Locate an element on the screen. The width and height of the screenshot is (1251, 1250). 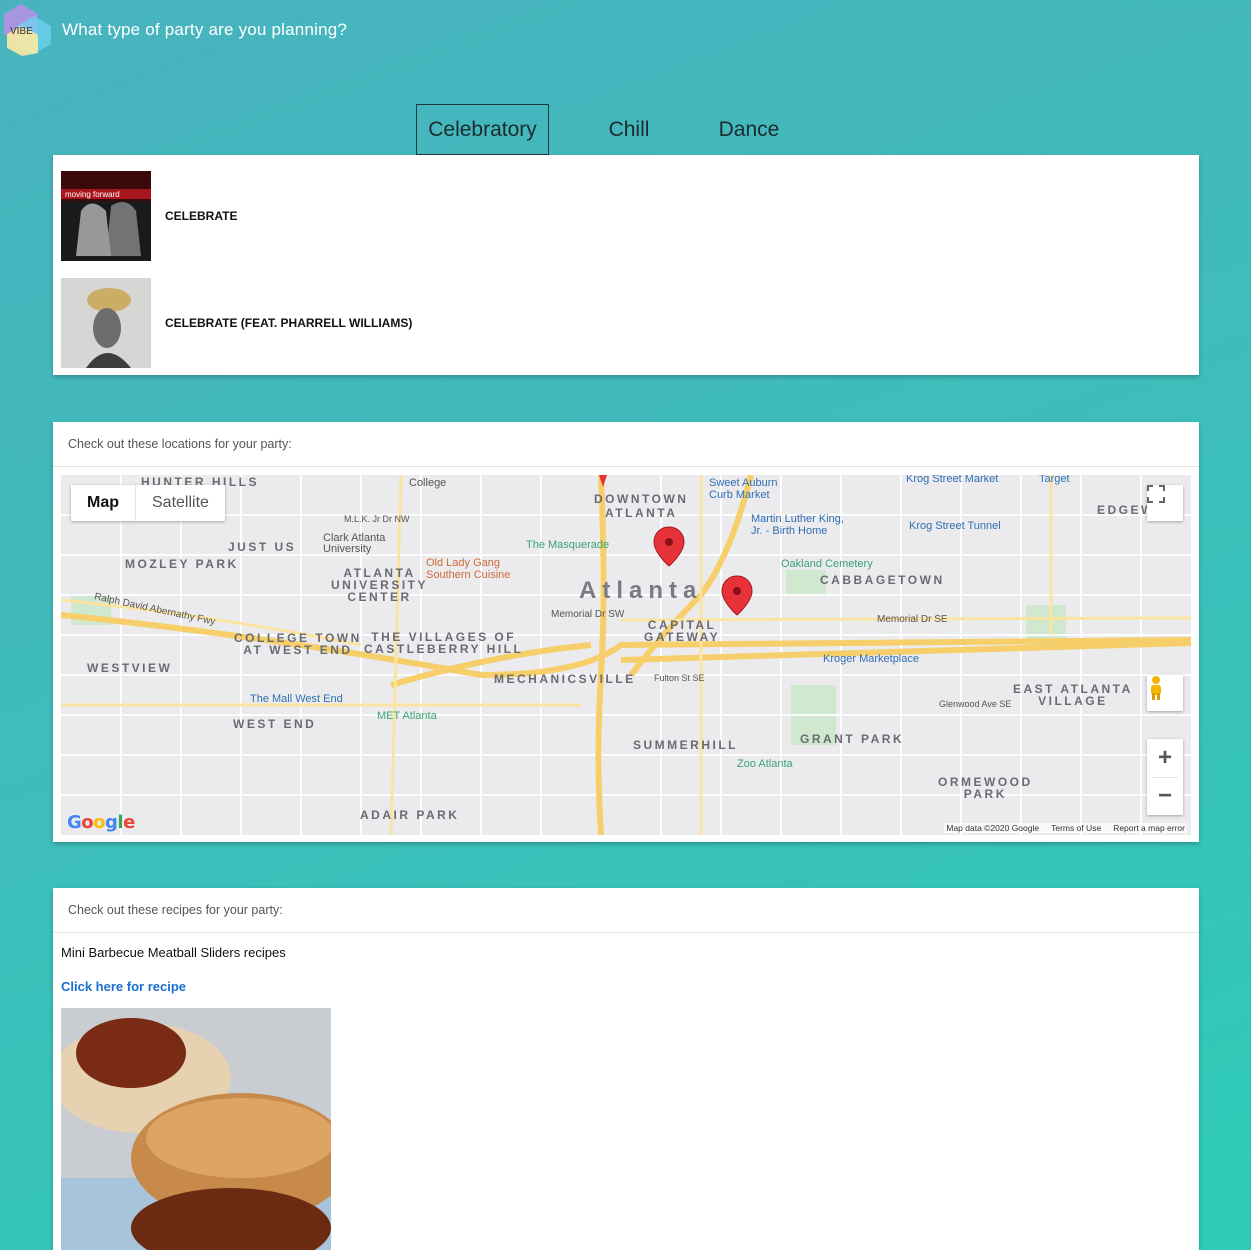
map-label: WEST END is located at coordinates (275, 724).